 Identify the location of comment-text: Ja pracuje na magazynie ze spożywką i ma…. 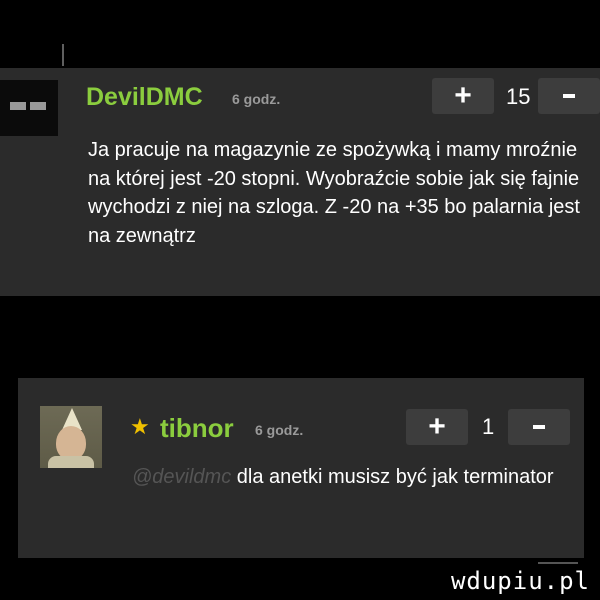
(334, 193).